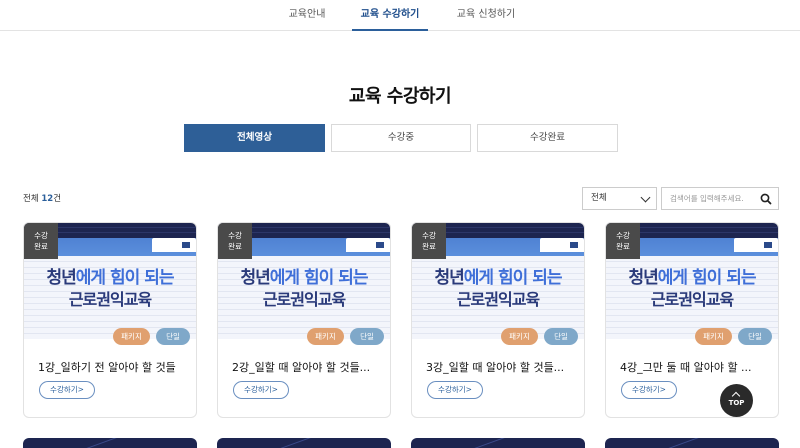 This screenshot has width=800, height=448. Describe the element at coordinates (547, 138) in the screenshot. I see `filter-completed: 수강완료` at that location.